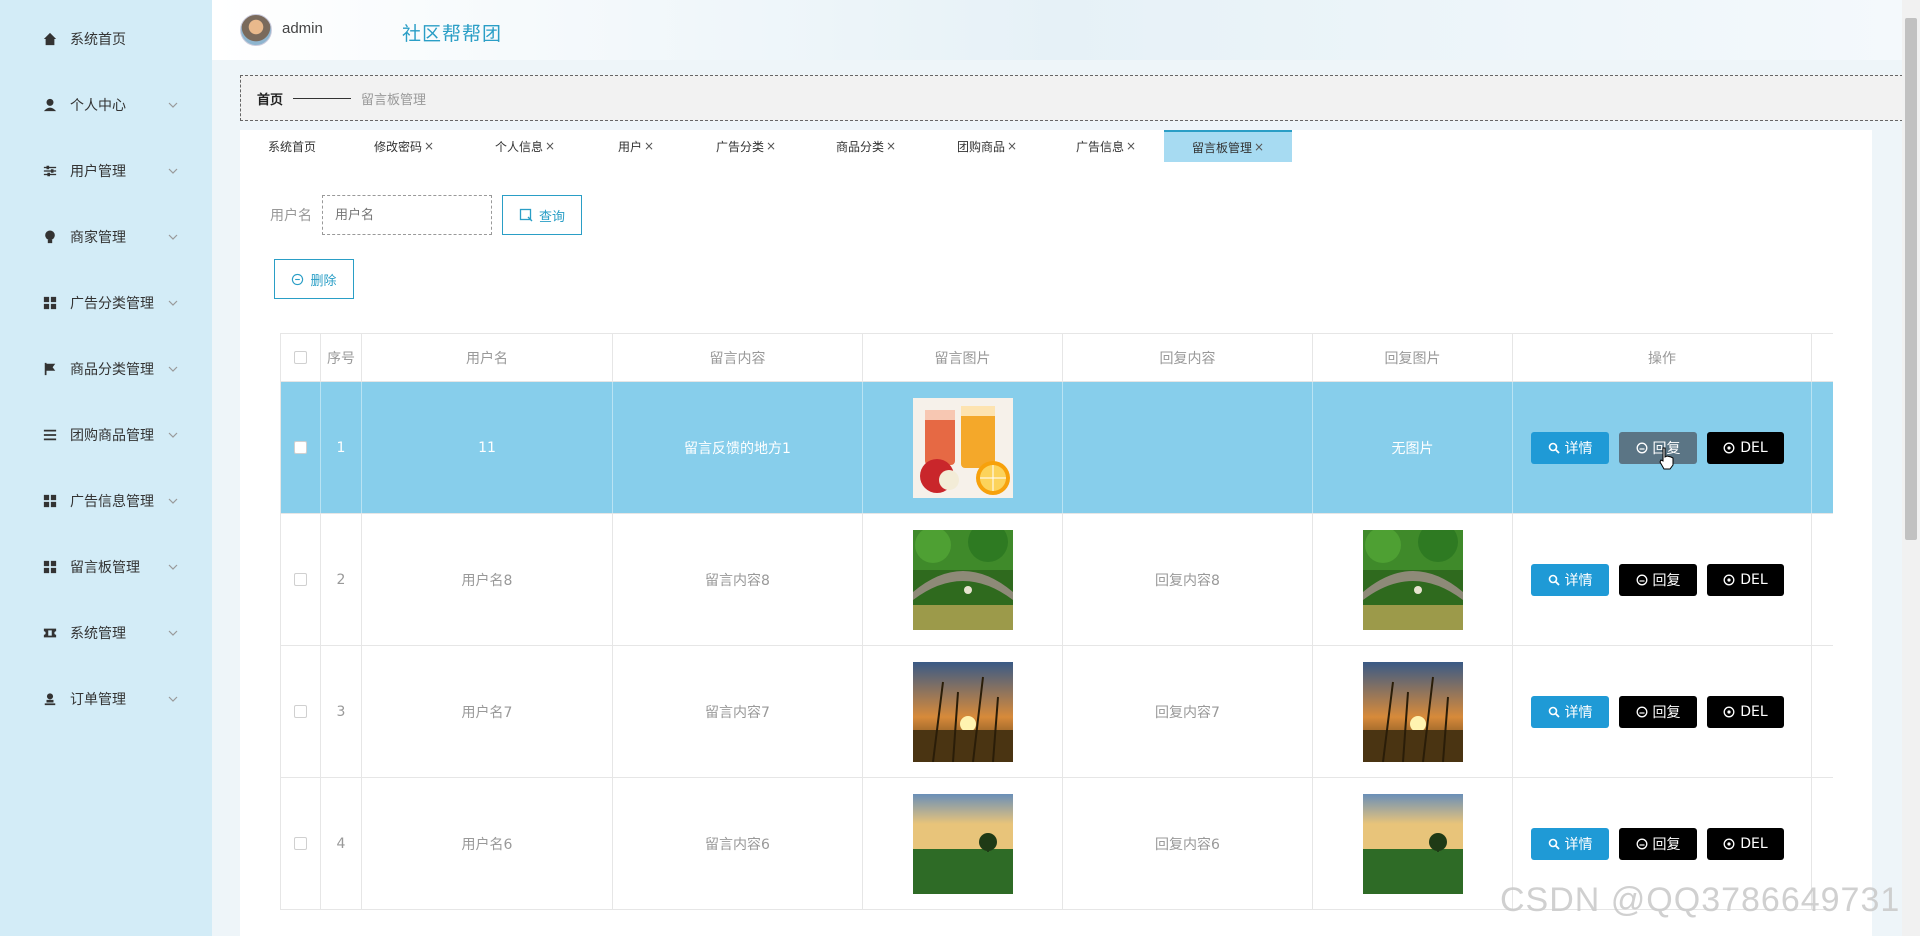  I want to click on list-icon, so click(50, 435).